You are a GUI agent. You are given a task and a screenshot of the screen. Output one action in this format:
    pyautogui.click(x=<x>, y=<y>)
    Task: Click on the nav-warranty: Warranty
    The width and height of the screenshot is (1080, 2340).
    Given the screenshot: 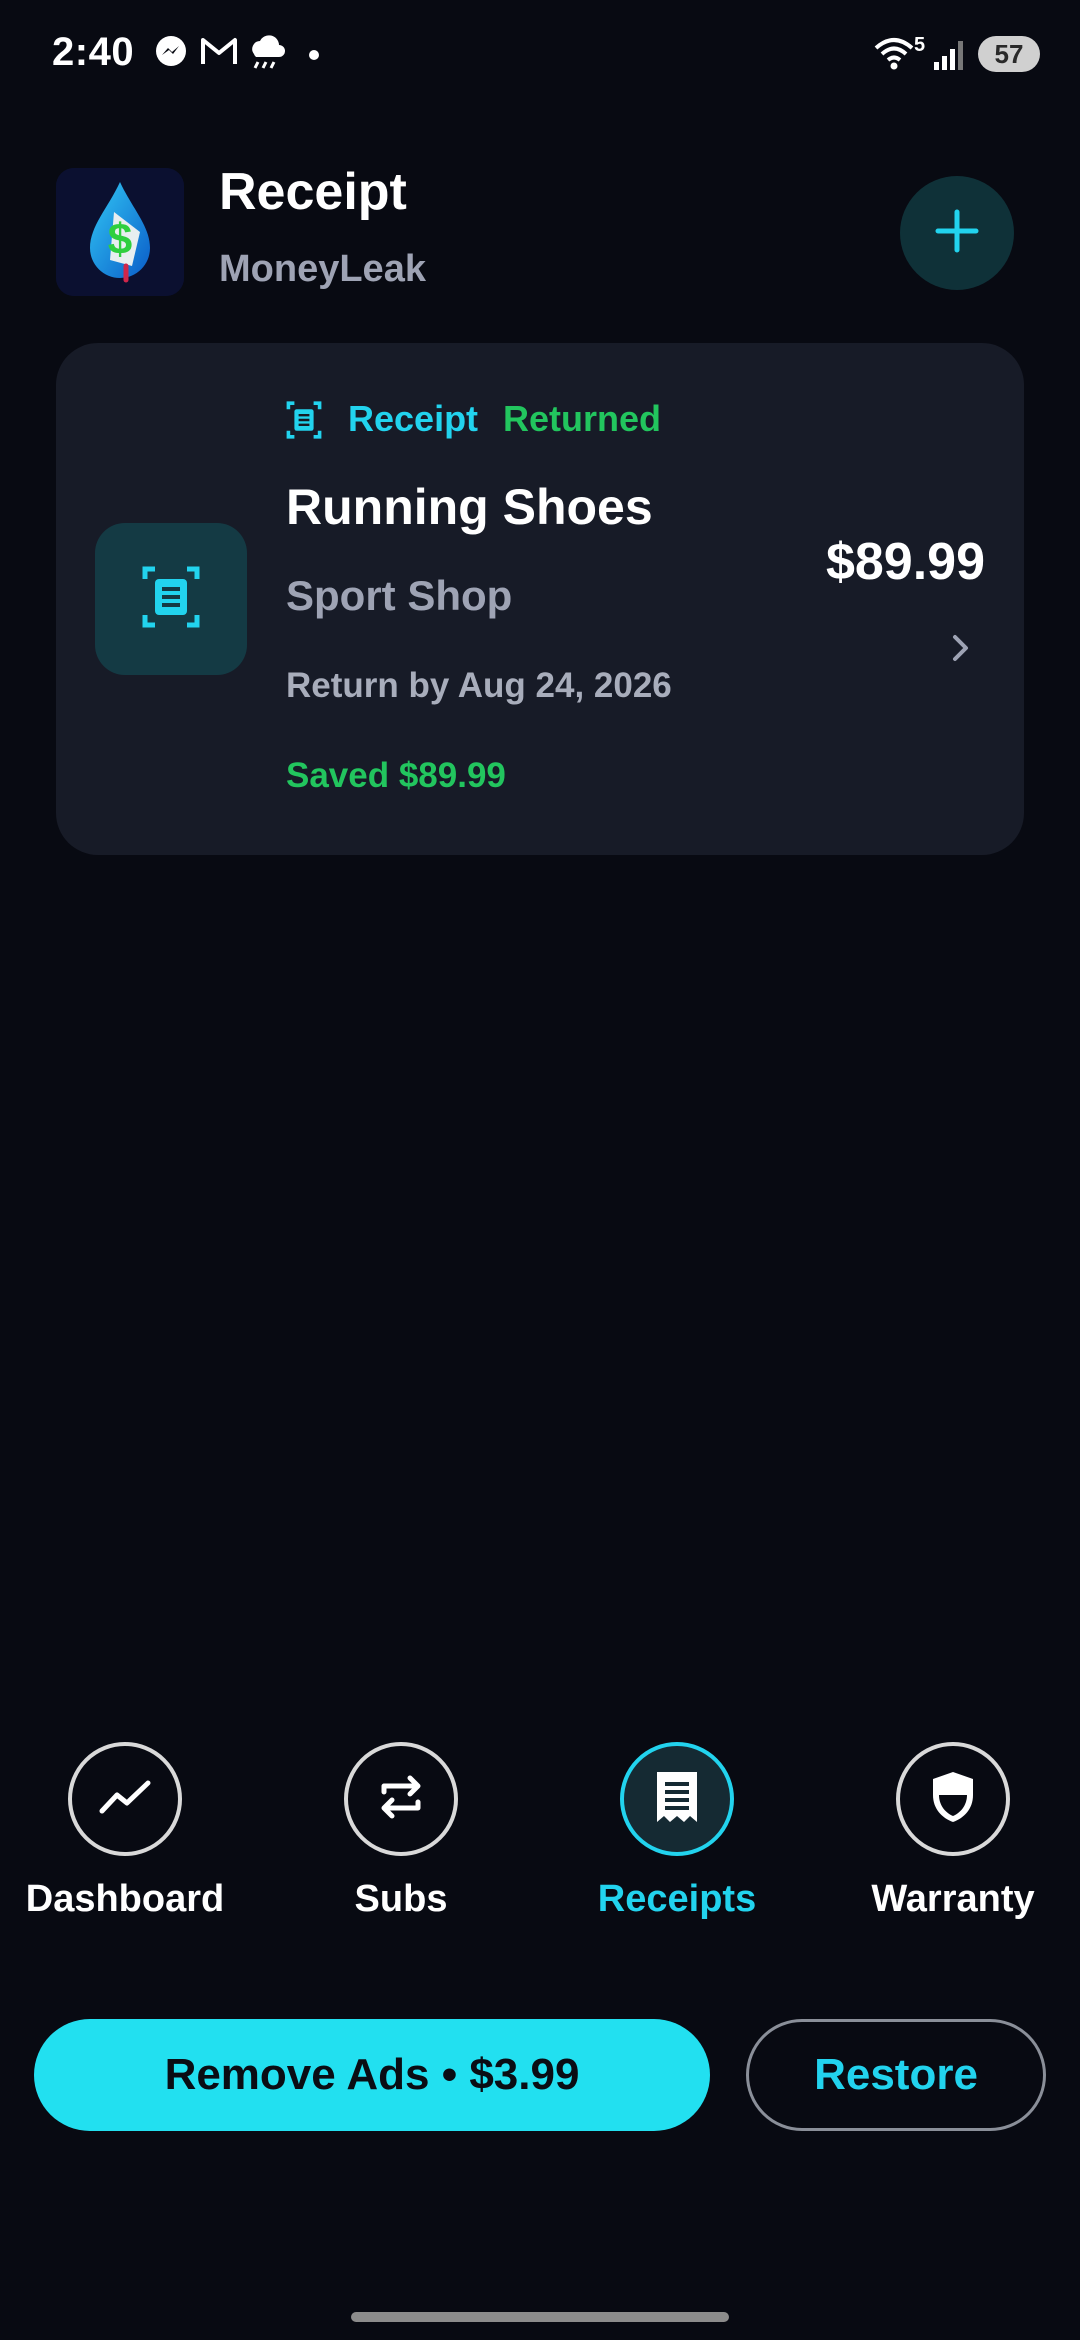 What is the action you would take?
    pyautogui.click(x=953, y=1831)
    